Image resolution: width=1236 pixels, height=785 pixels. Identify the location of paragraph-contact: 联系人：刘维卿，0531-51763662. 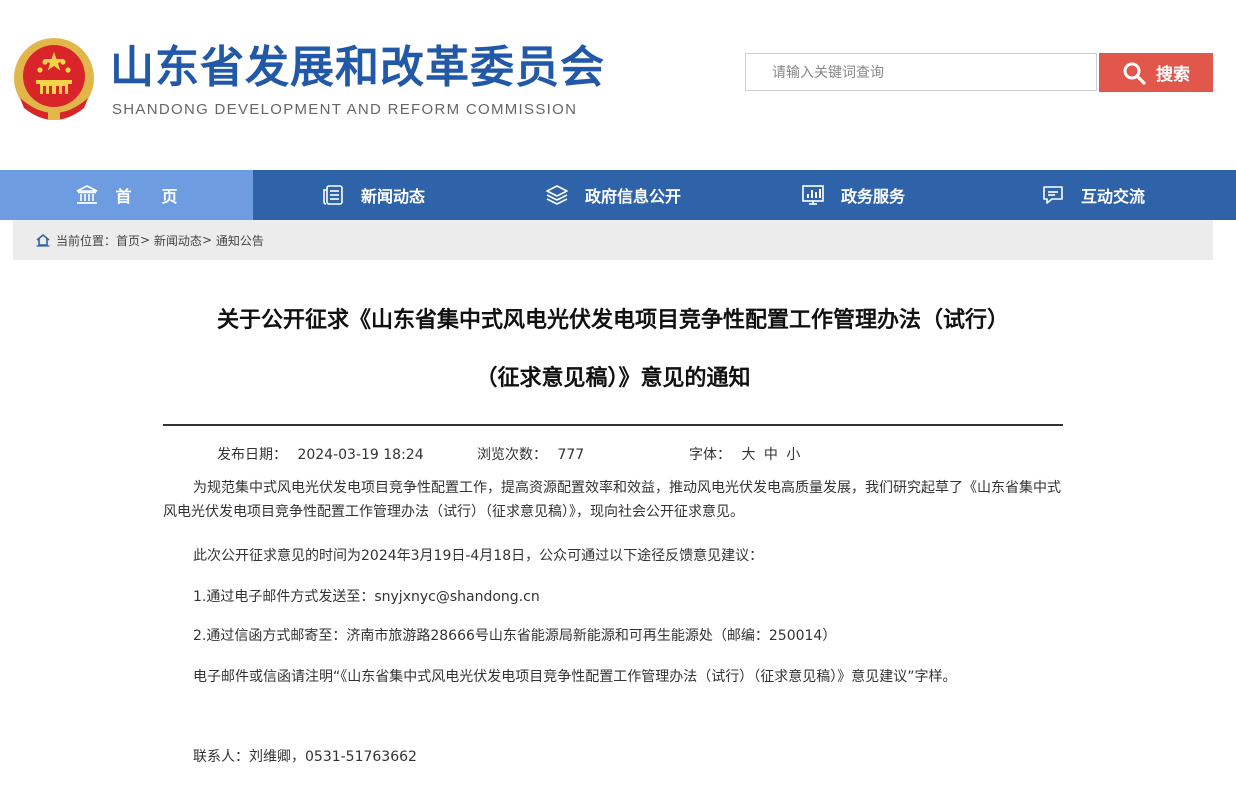
(305, 757).